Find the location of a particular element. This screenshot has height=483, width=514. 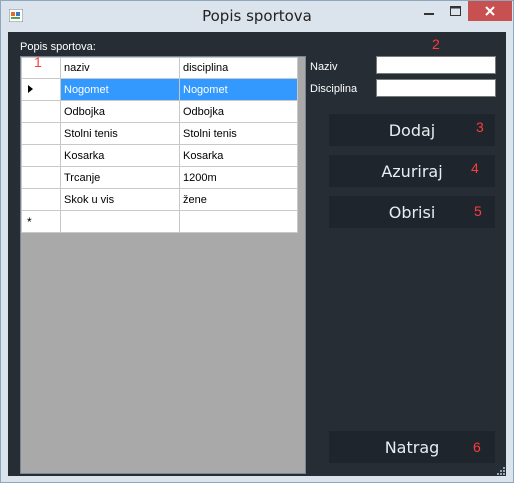

naziv-input is located at coordinates (436, 65).